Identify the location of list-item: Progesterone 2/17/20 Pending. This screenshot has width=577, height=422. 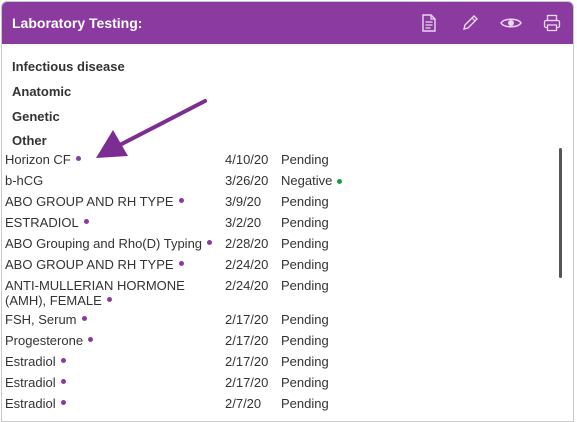
(275, 340).